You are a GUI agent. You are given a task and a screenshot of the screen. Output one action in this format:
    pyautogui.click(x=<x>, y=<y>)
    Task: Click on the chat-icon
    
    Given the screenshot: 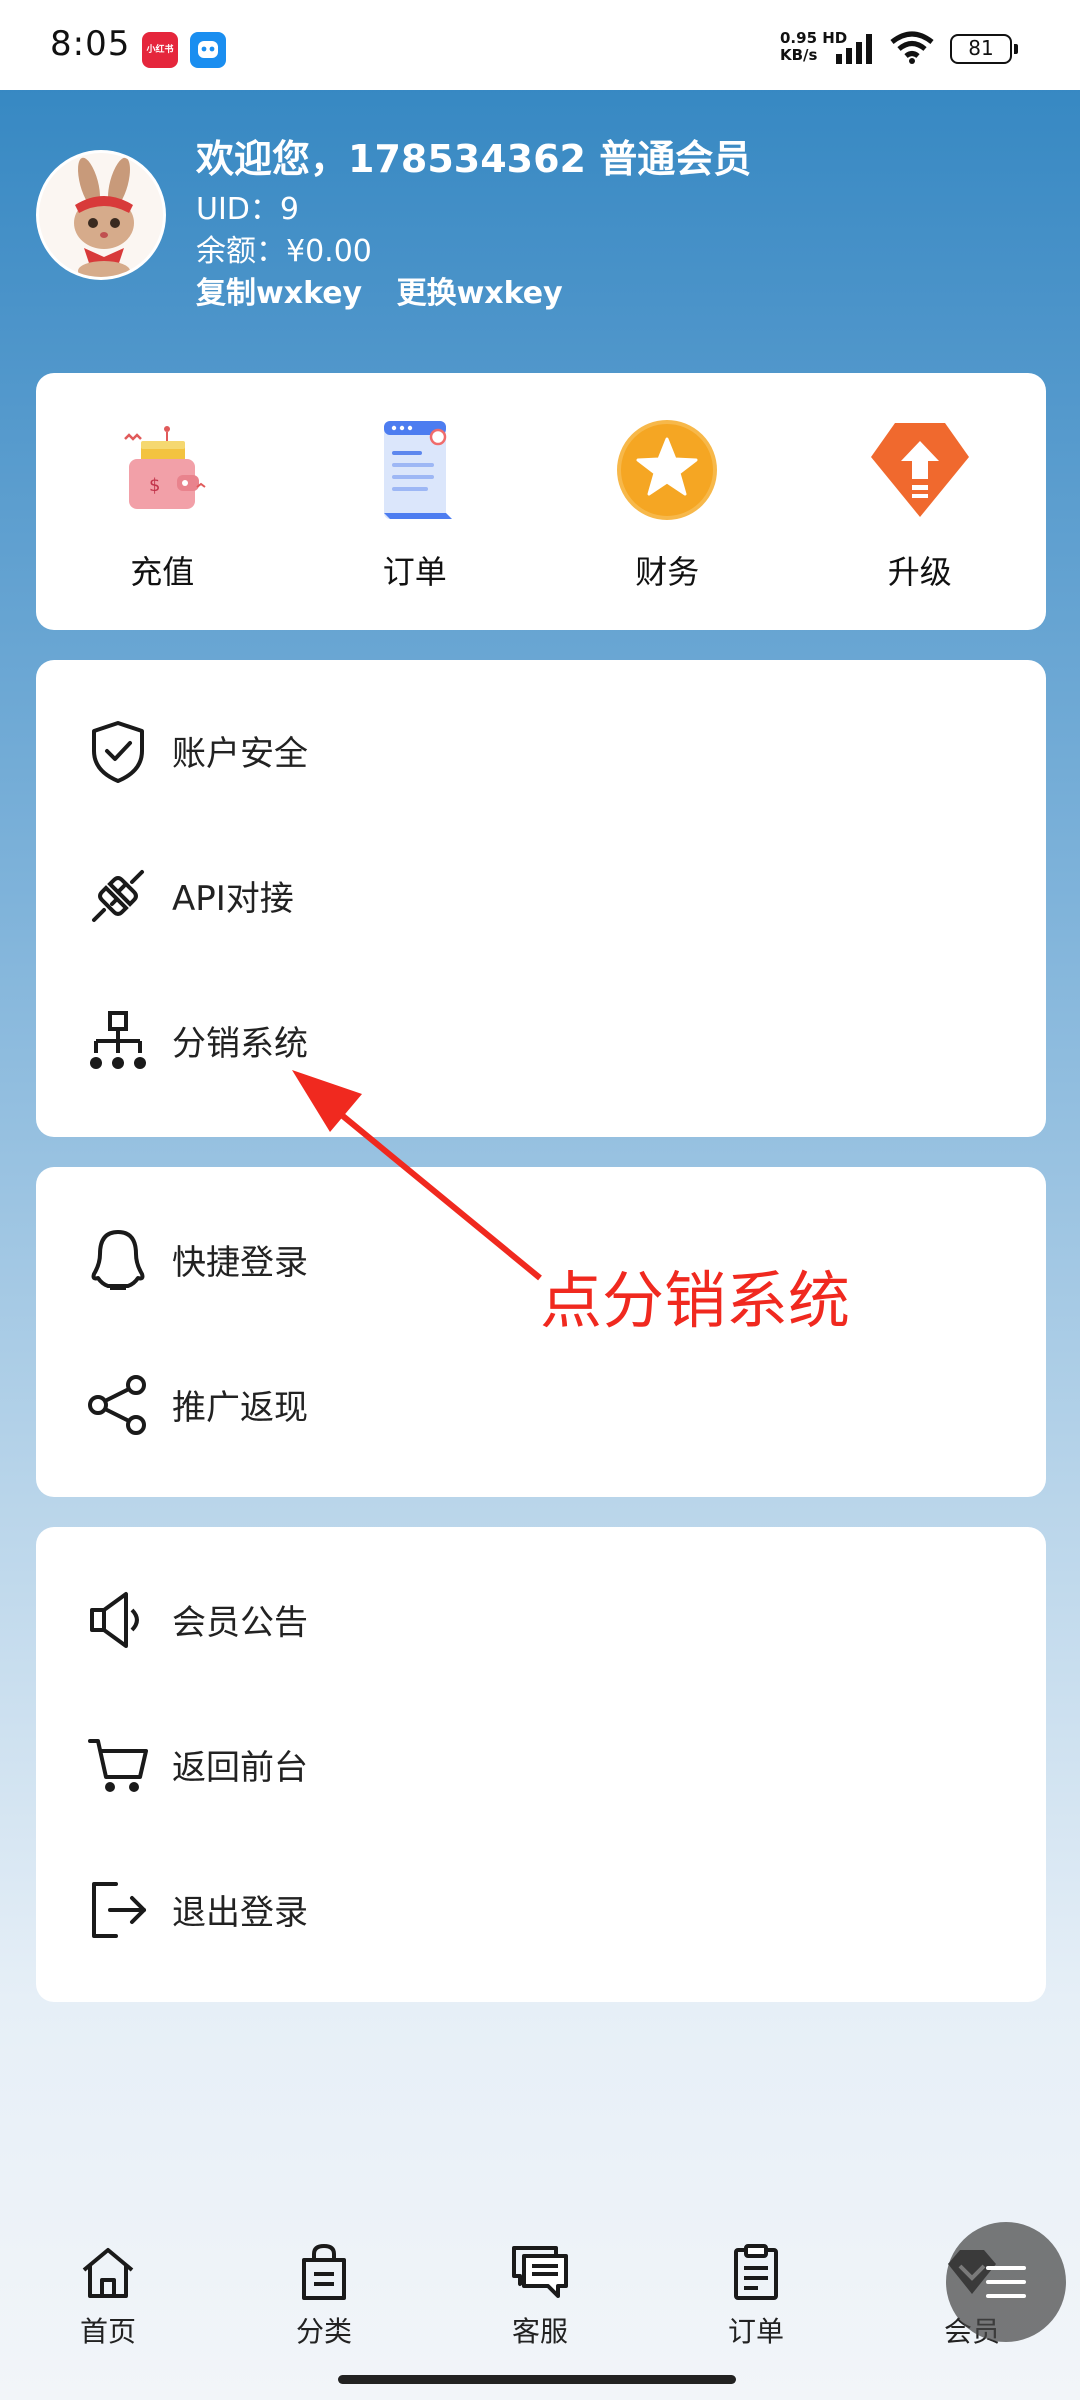 What is the action you would take?
    pyautogui.click(x=540, y=2272)
    